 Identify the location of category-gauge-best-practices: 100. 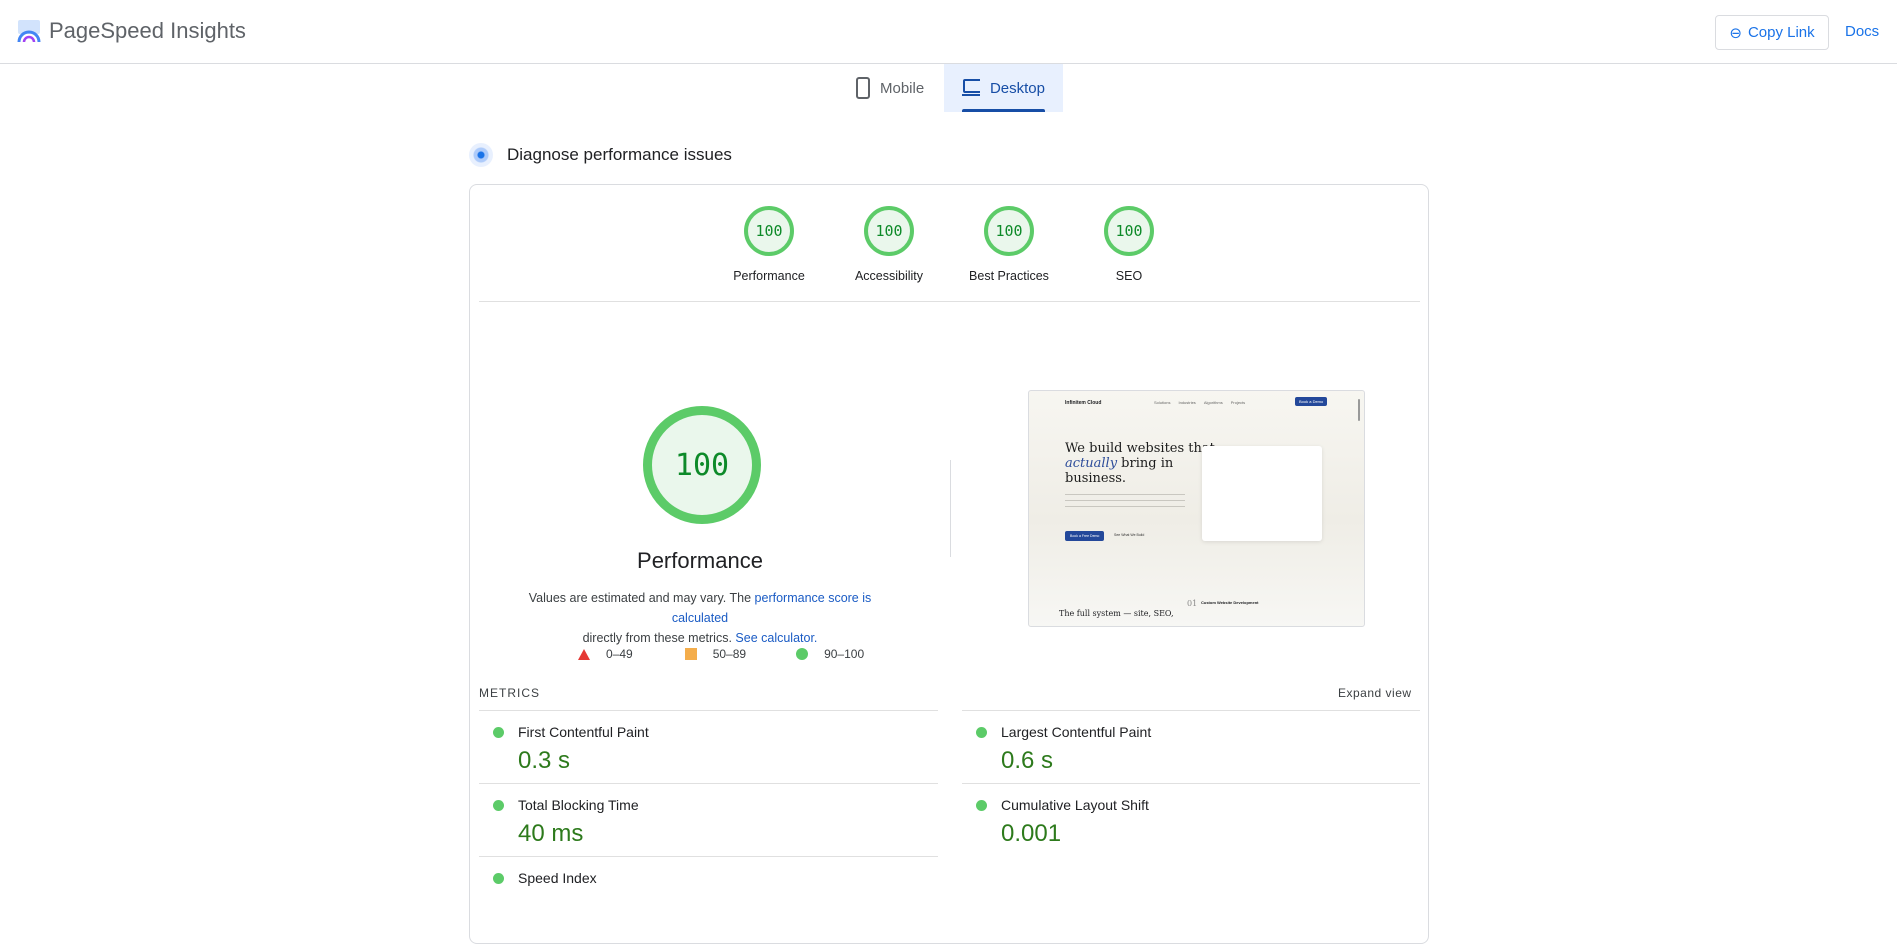
(1009, 231).